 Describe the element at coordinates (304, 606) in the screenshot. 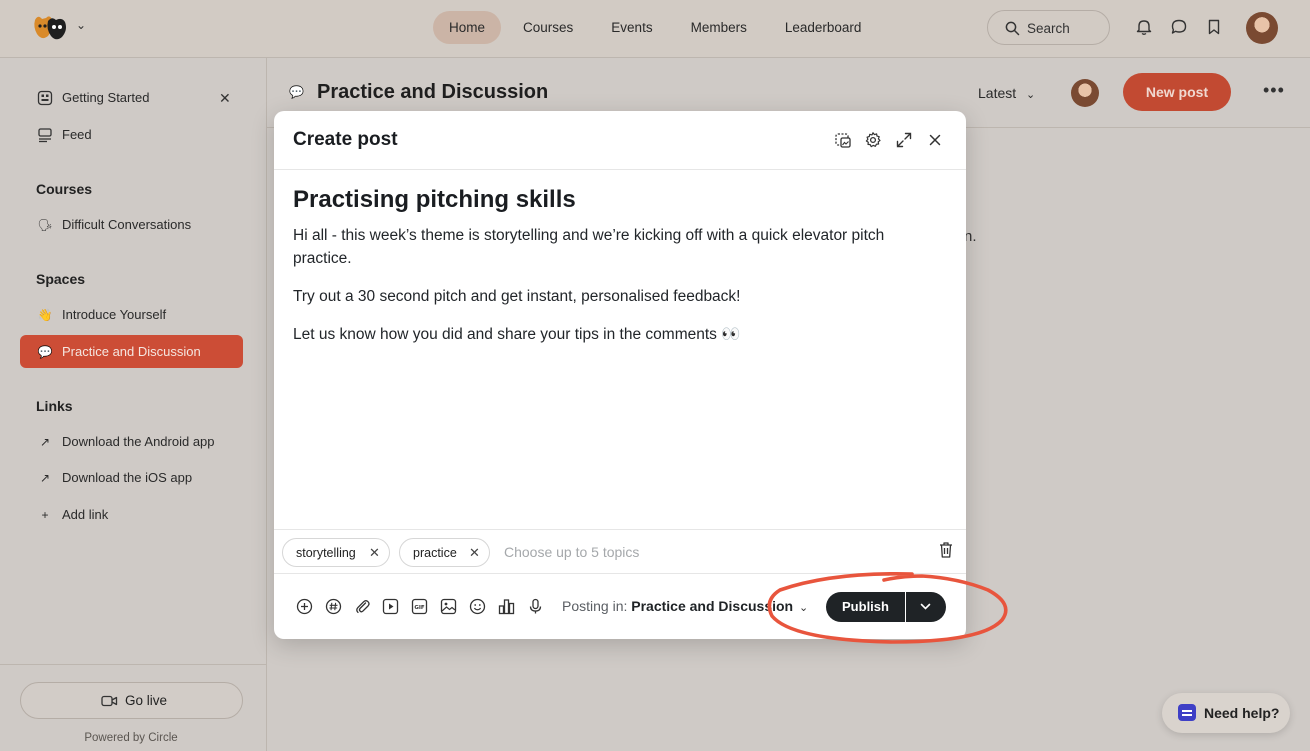

I see `add-block-icon` at that location.